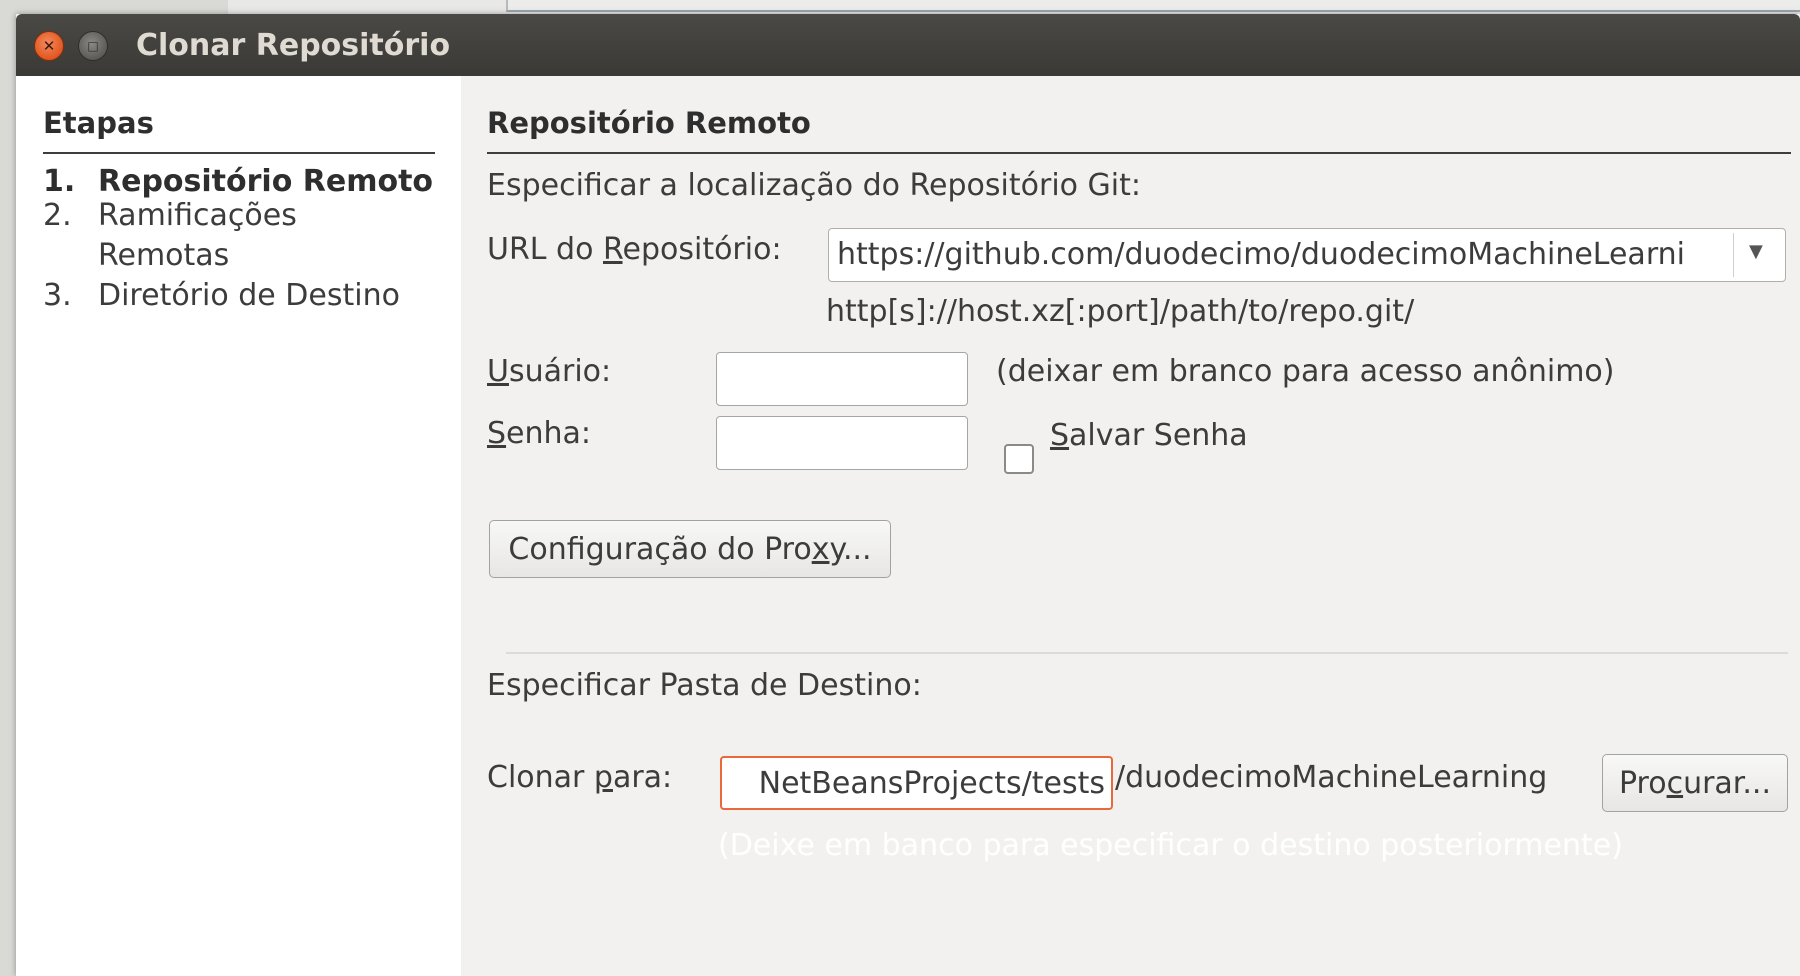 The image size is (1800, 976). What do you see at coordinates (603, 777) in the screenshot?
I see `clone-label-mnemonic: p` at bounding box center [603, 777].